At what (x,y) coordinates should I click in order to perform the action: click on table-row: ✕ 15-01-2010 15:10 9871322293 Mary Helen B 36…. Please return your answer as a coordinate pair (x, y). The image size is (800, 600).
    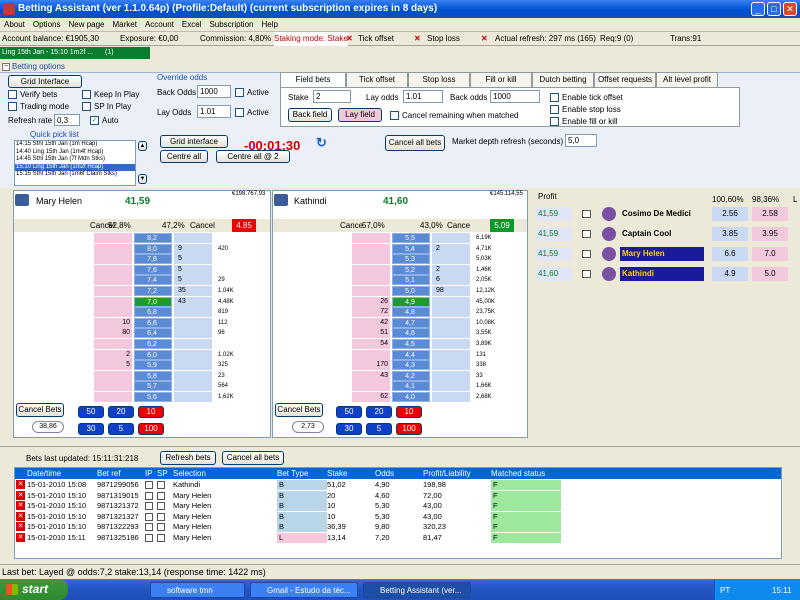
    Looking at the image, I should click on (398, 527).